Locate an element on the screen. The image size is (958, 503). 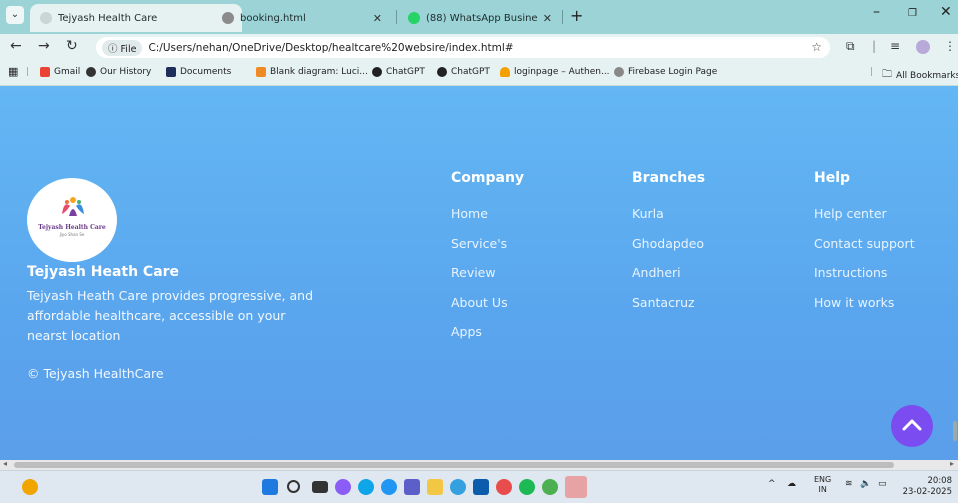
bookmark-star-icon: ☆ is located at coordinates (816, 47).